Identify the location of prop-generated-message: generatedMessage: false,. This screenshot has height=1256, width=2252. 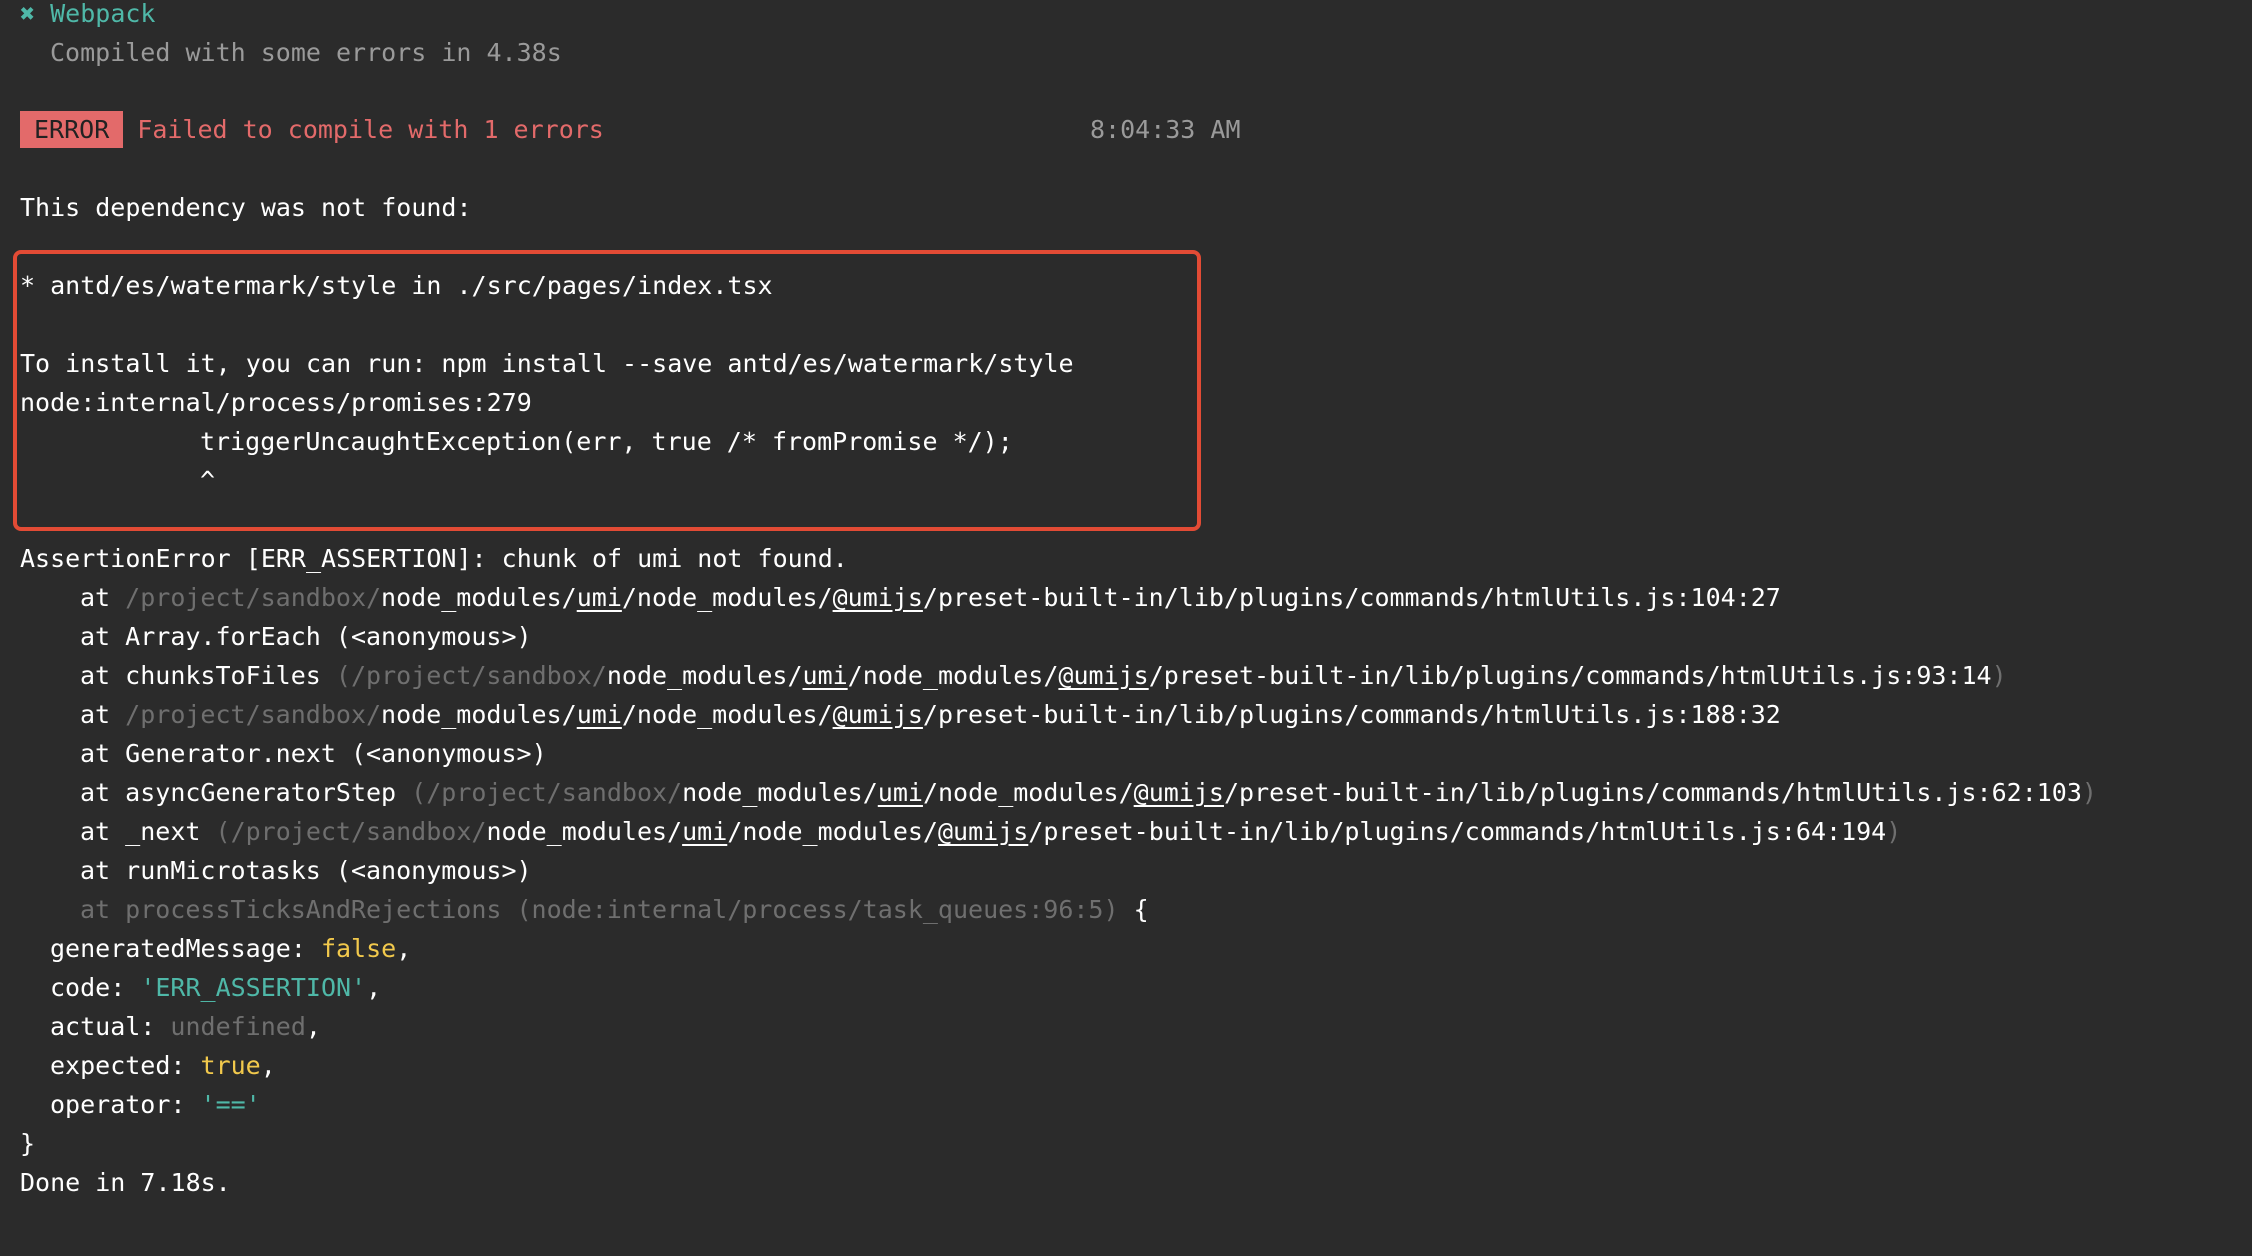
(231, 948).